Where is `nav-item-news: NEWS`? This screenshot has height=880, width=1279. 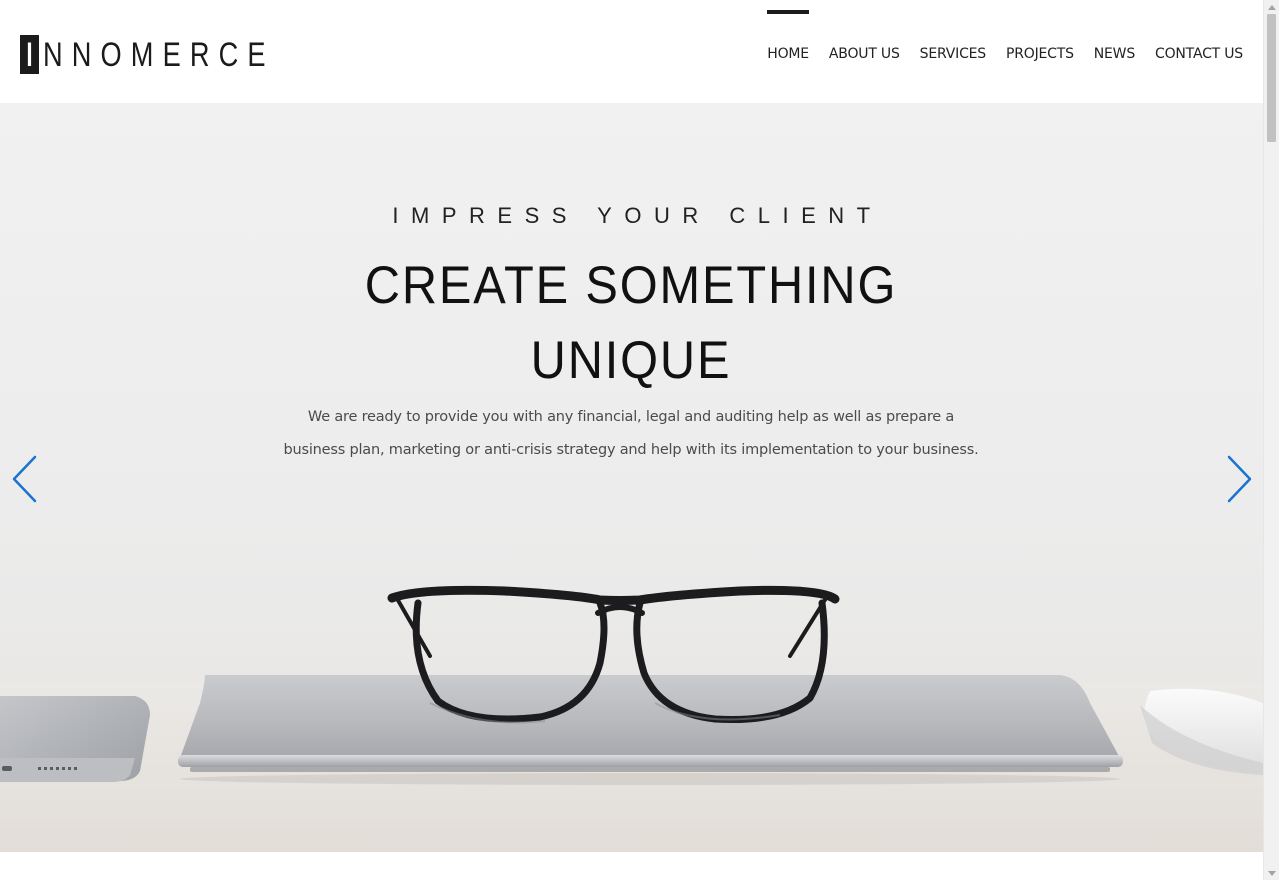 nav-item-news: NEWS is located at coordinates (1114, 51).